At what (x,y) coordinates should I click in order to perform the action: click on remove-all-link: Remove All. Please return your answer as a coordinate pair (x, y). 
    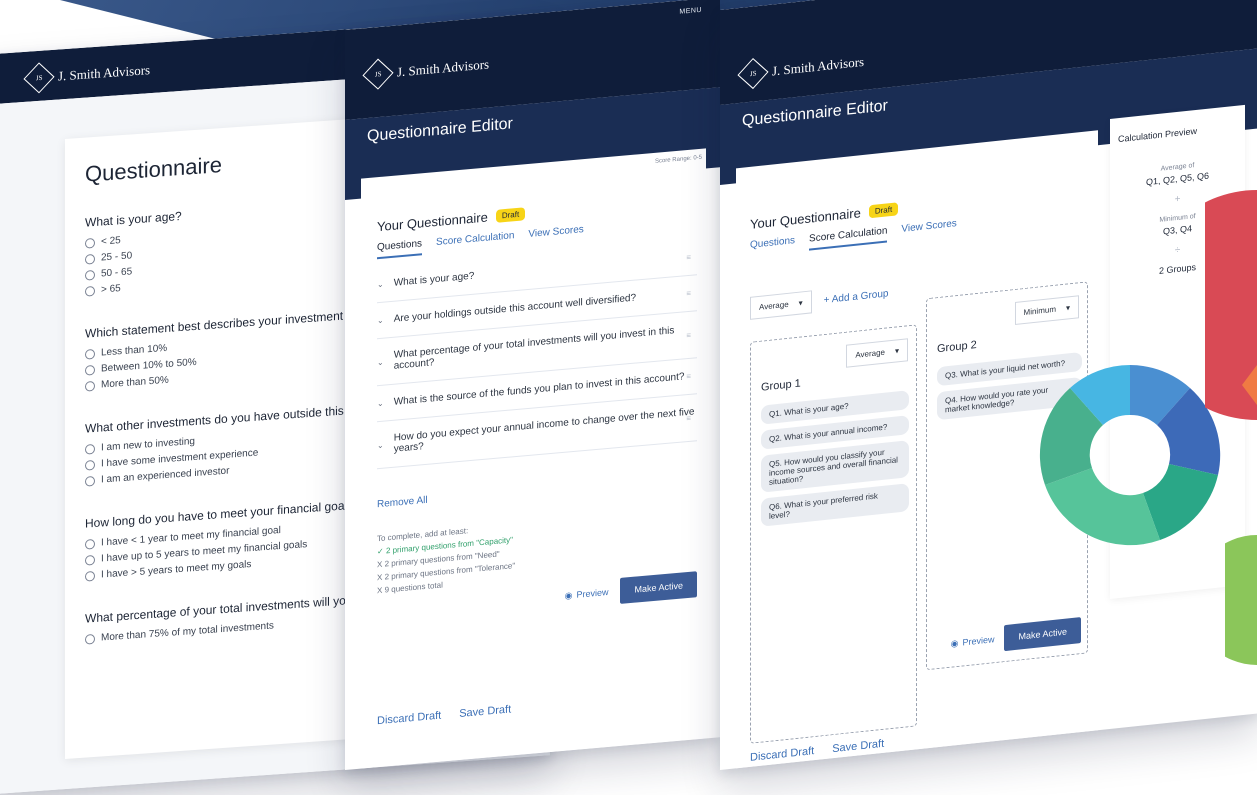
    Looking at the image, I should click on (537, 490).